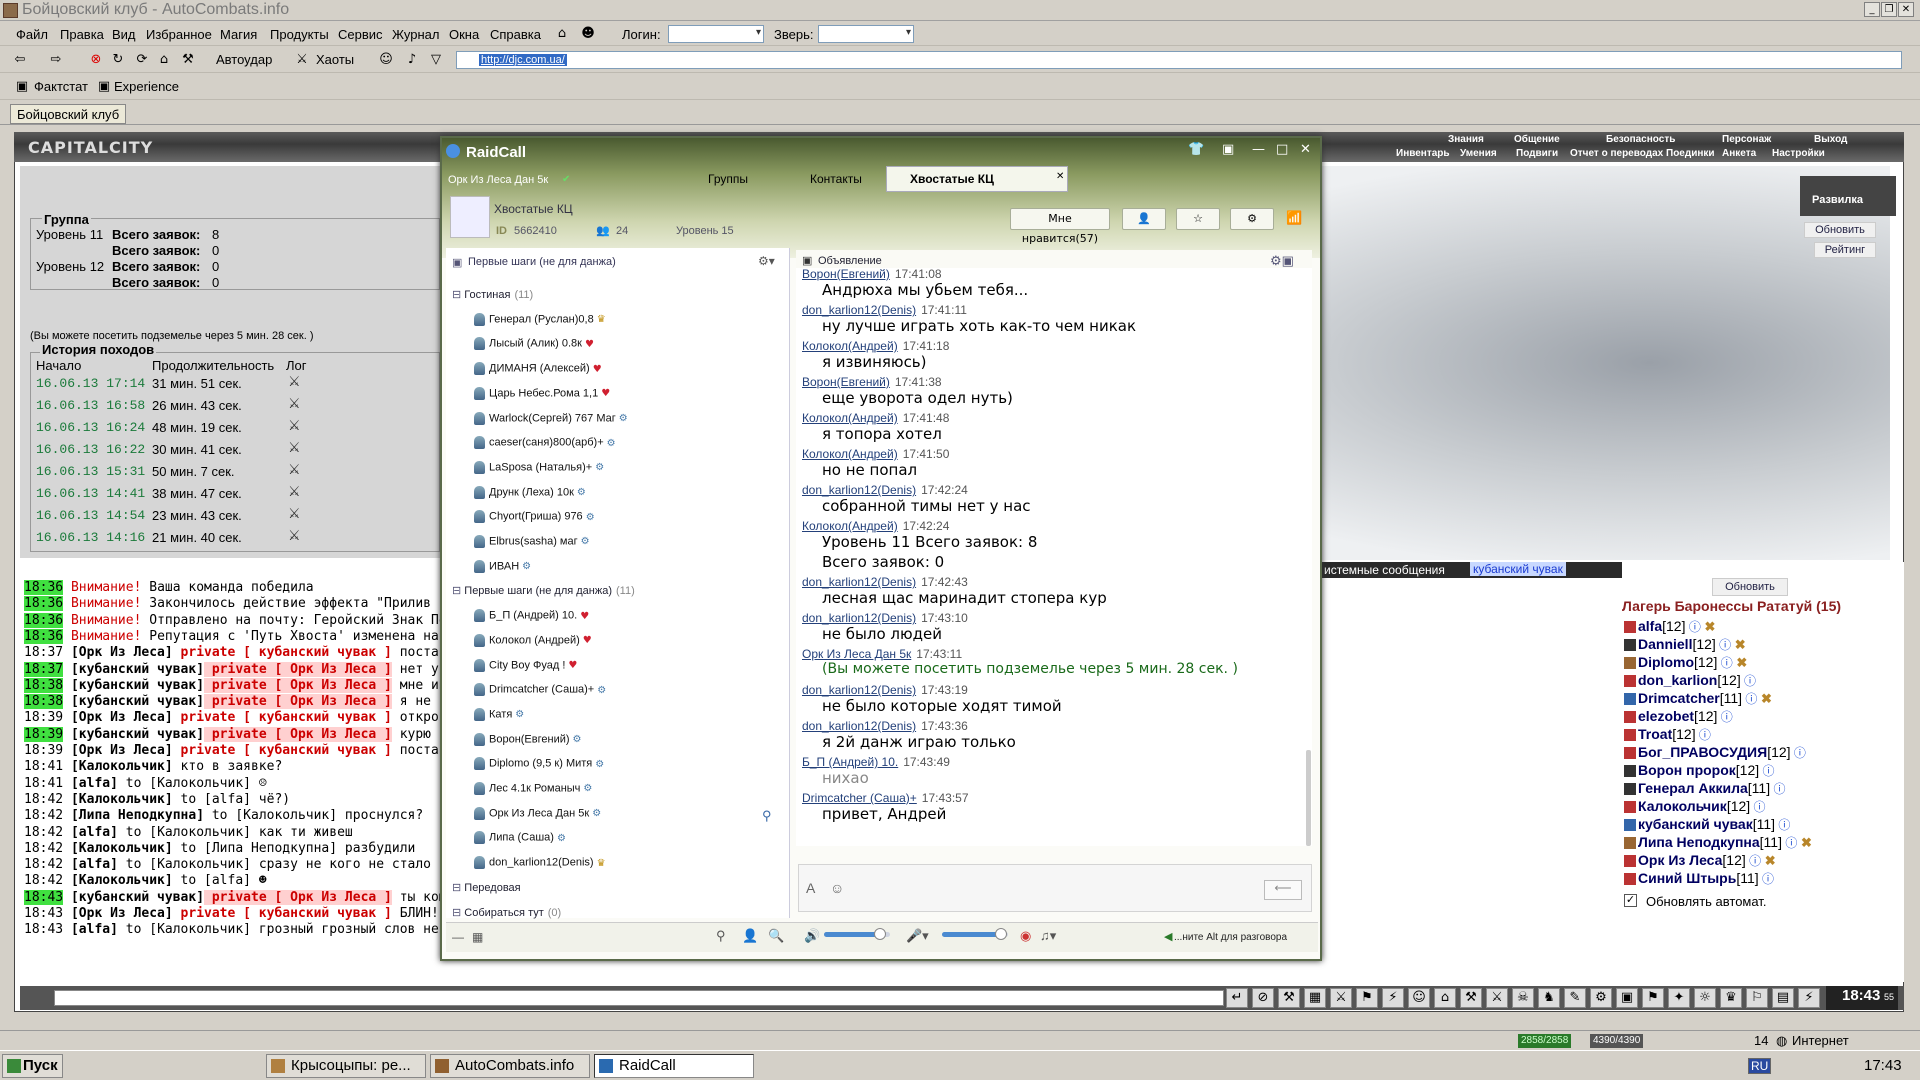 The width and height of the screenshot is (1920, 1080). What do you see at coordinates (1906, 9) in the screenshot?
I see `close-button: ✕` at bounding box center [1906, 9].